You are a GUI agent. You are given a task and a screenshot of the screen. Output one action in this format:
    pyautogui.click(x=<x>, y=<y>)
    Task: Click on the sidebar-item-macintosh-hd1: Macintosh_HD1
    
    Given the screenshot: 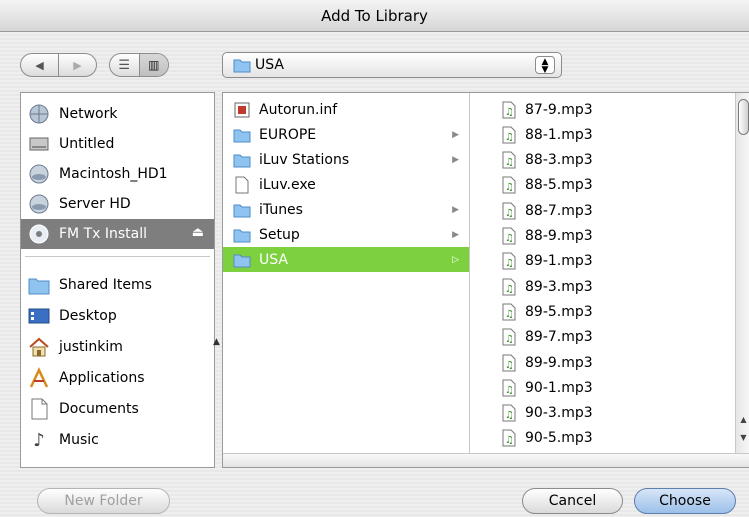 What is the action you would take?
    pyautogui.click(x=117, y=174)
    